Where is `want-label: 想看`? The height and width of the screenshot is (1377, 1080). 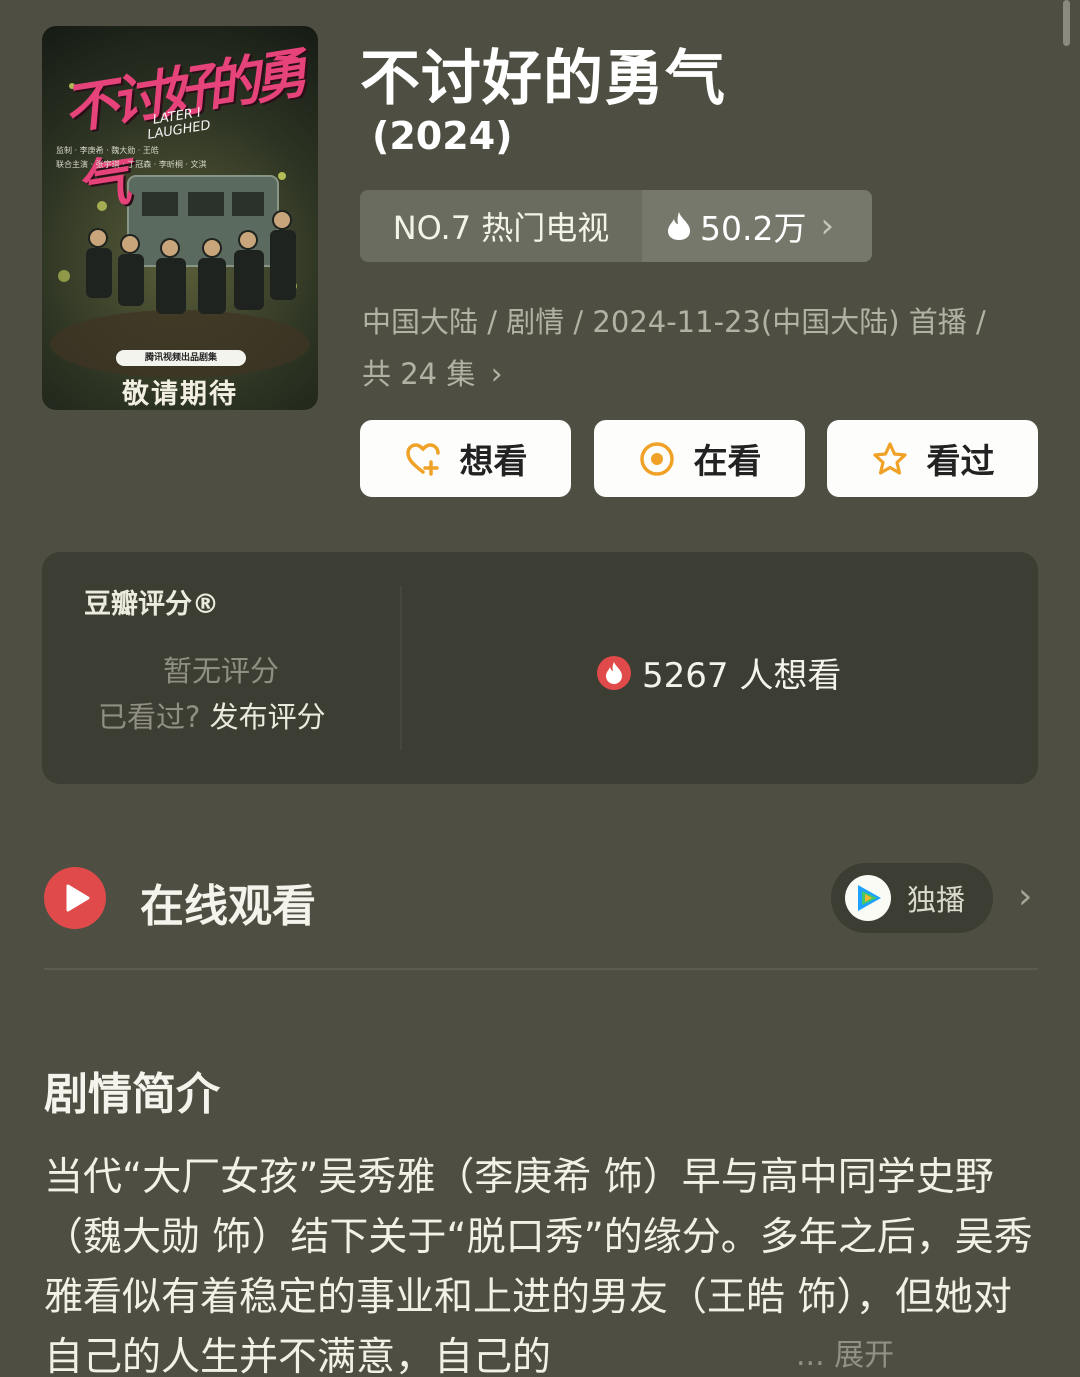 want-label: 想看 is located at coordinates (493, 462).